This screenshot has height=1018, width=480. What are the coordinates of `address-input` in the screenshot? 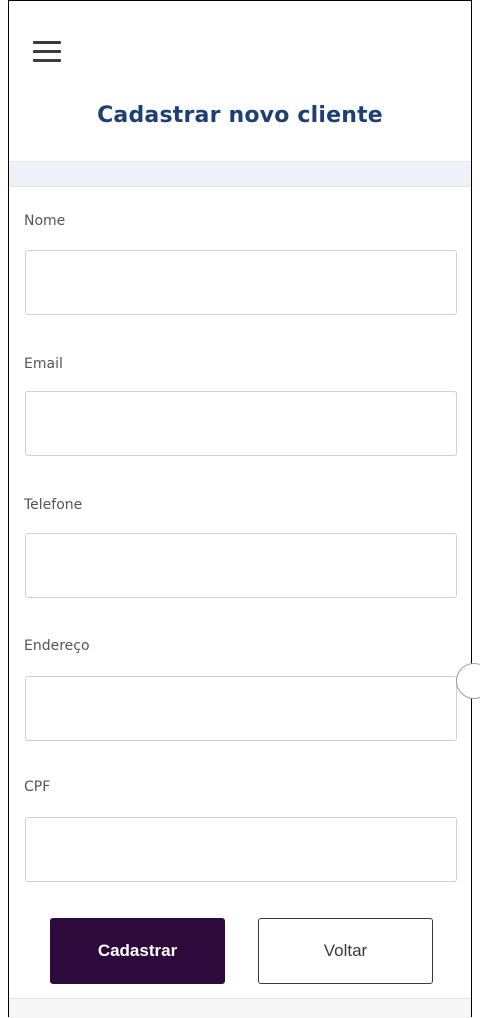 It's located at (241, 708).